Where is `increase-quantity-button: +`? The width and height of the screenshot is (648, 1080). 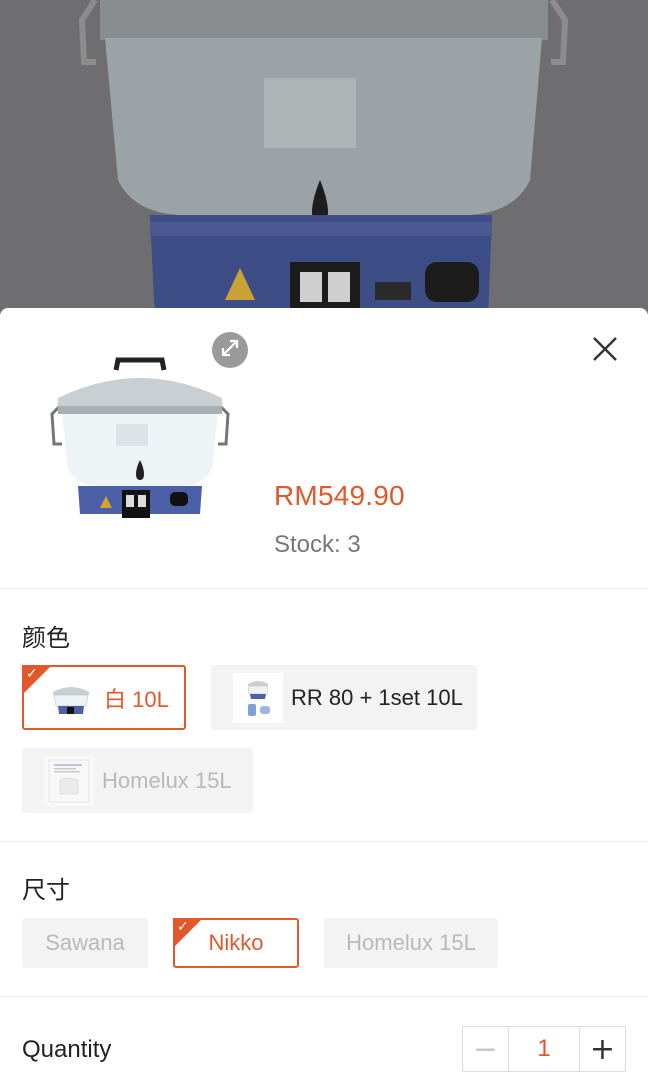 increase-quantity-button: + is located at coordinates (602, 1049).